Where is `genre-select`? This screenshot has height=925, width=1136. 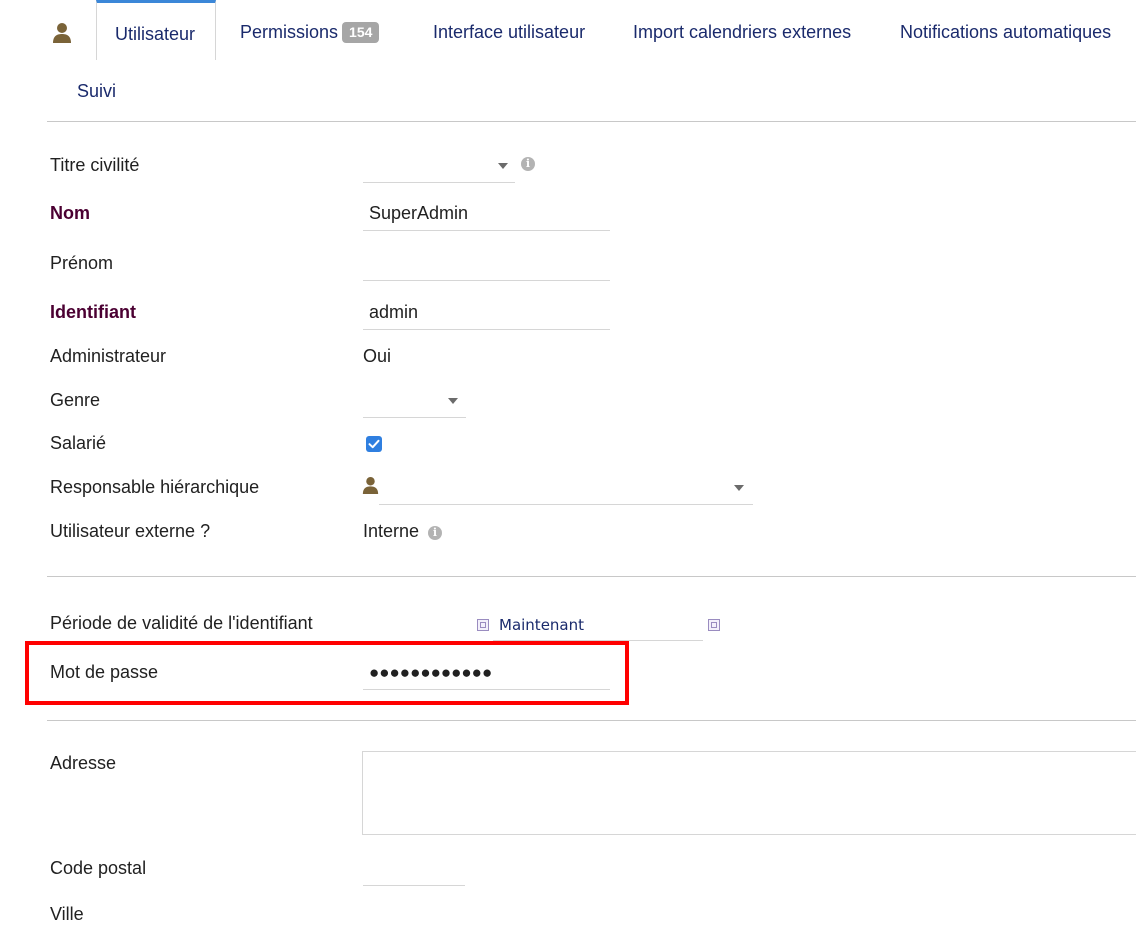 genre-select is located at coordinates (414, 401).